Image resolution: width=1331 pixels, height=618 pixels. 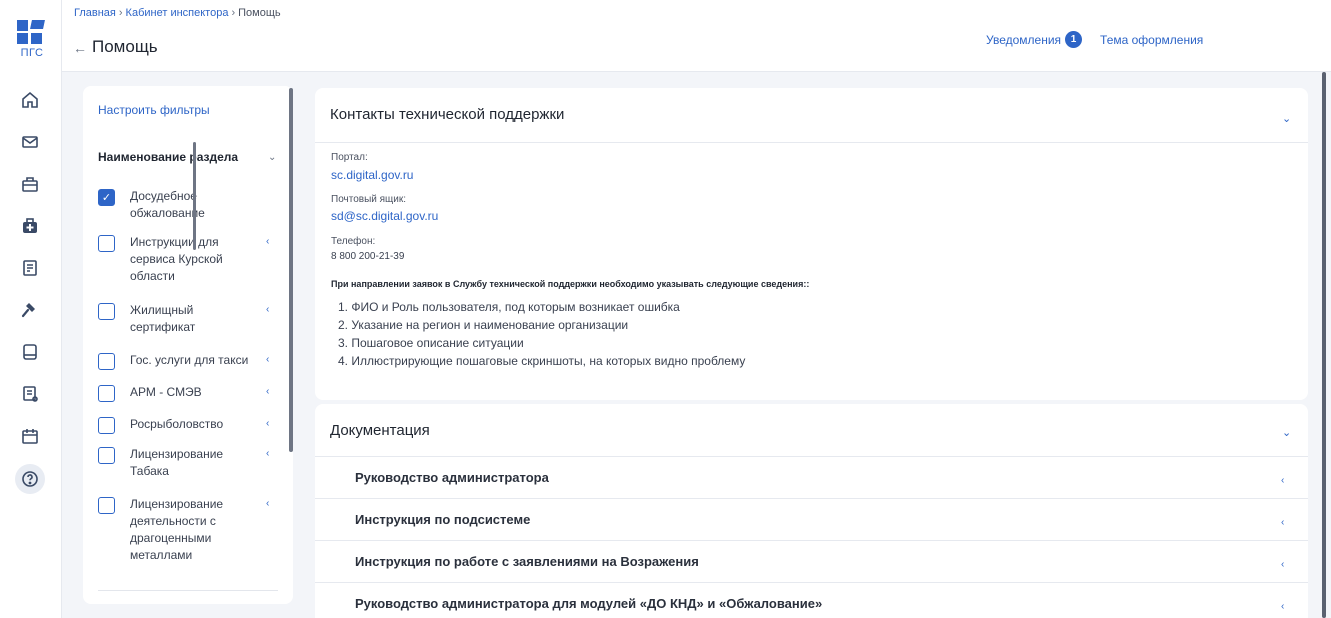 What do you see at coordinates (30, 352) in the screenshot?
I see `book-icon` at bounding box center [30, 352].